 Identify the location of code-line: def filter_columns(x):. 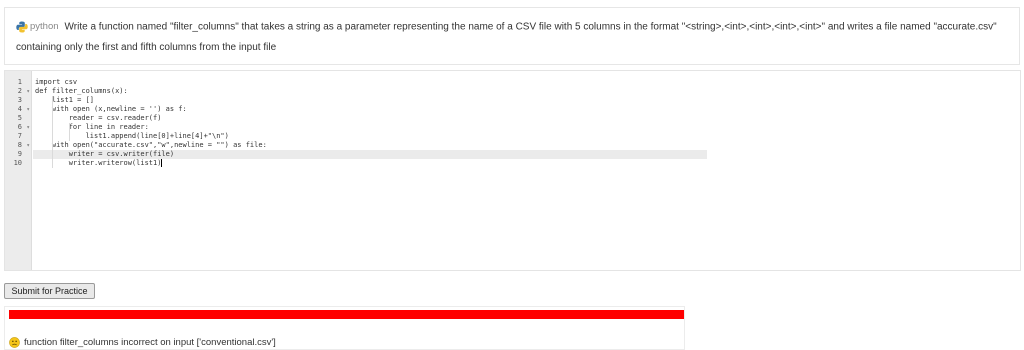
(81, 91).